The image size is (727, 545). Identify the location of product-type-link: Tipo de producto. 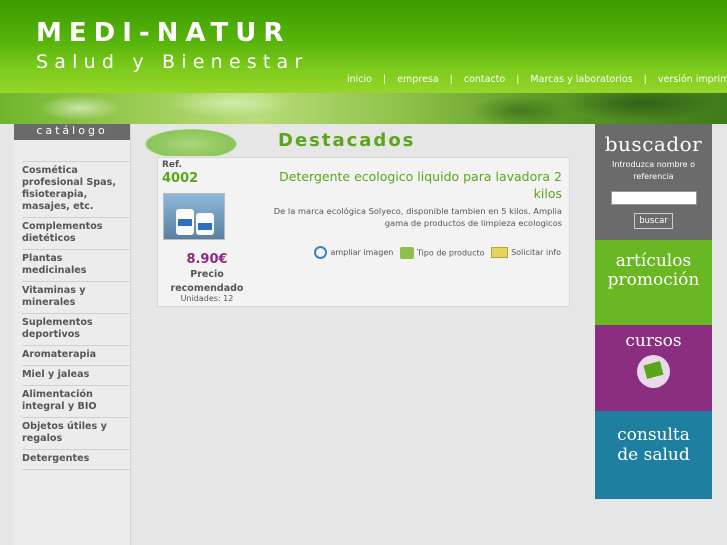
(442, 252).